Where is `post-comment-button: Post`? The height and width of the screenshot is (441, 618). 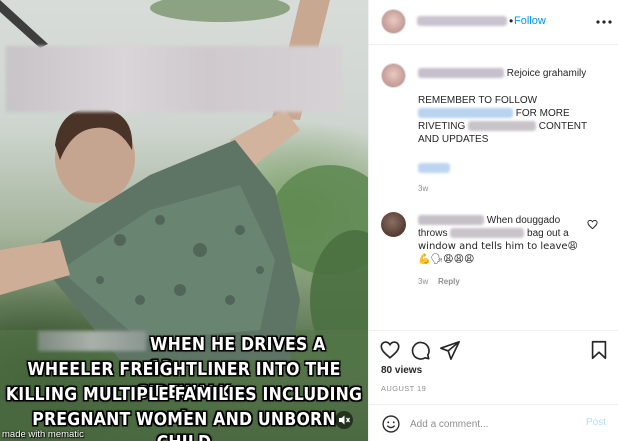
post-comment-button: Post is located at coordinates (596, 422).